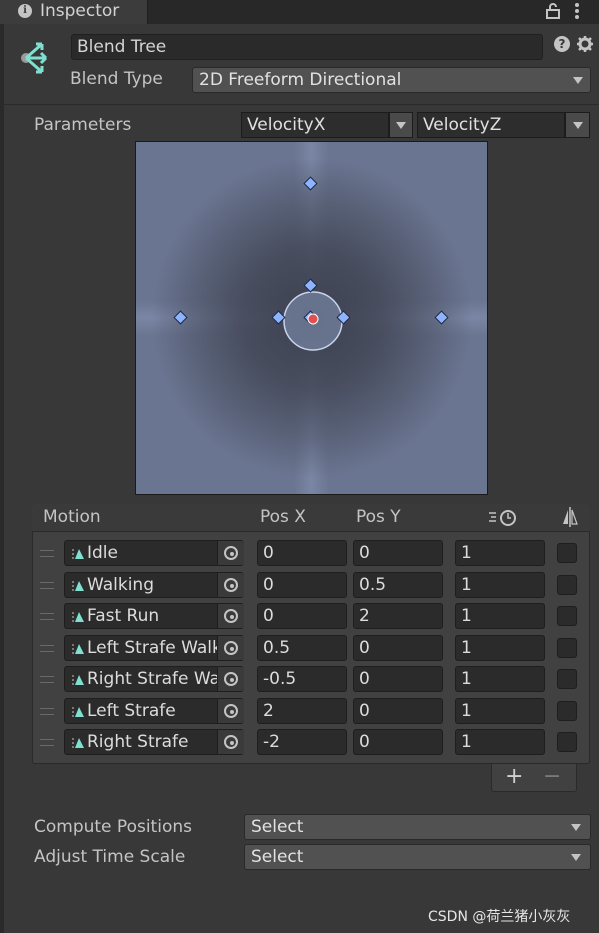 Image resolution: width=599 pixels, height=933 pixels. Describe the element at coordinates (302, 648) in the screenshot. I see `pos-x-input: 0.5` at that location.